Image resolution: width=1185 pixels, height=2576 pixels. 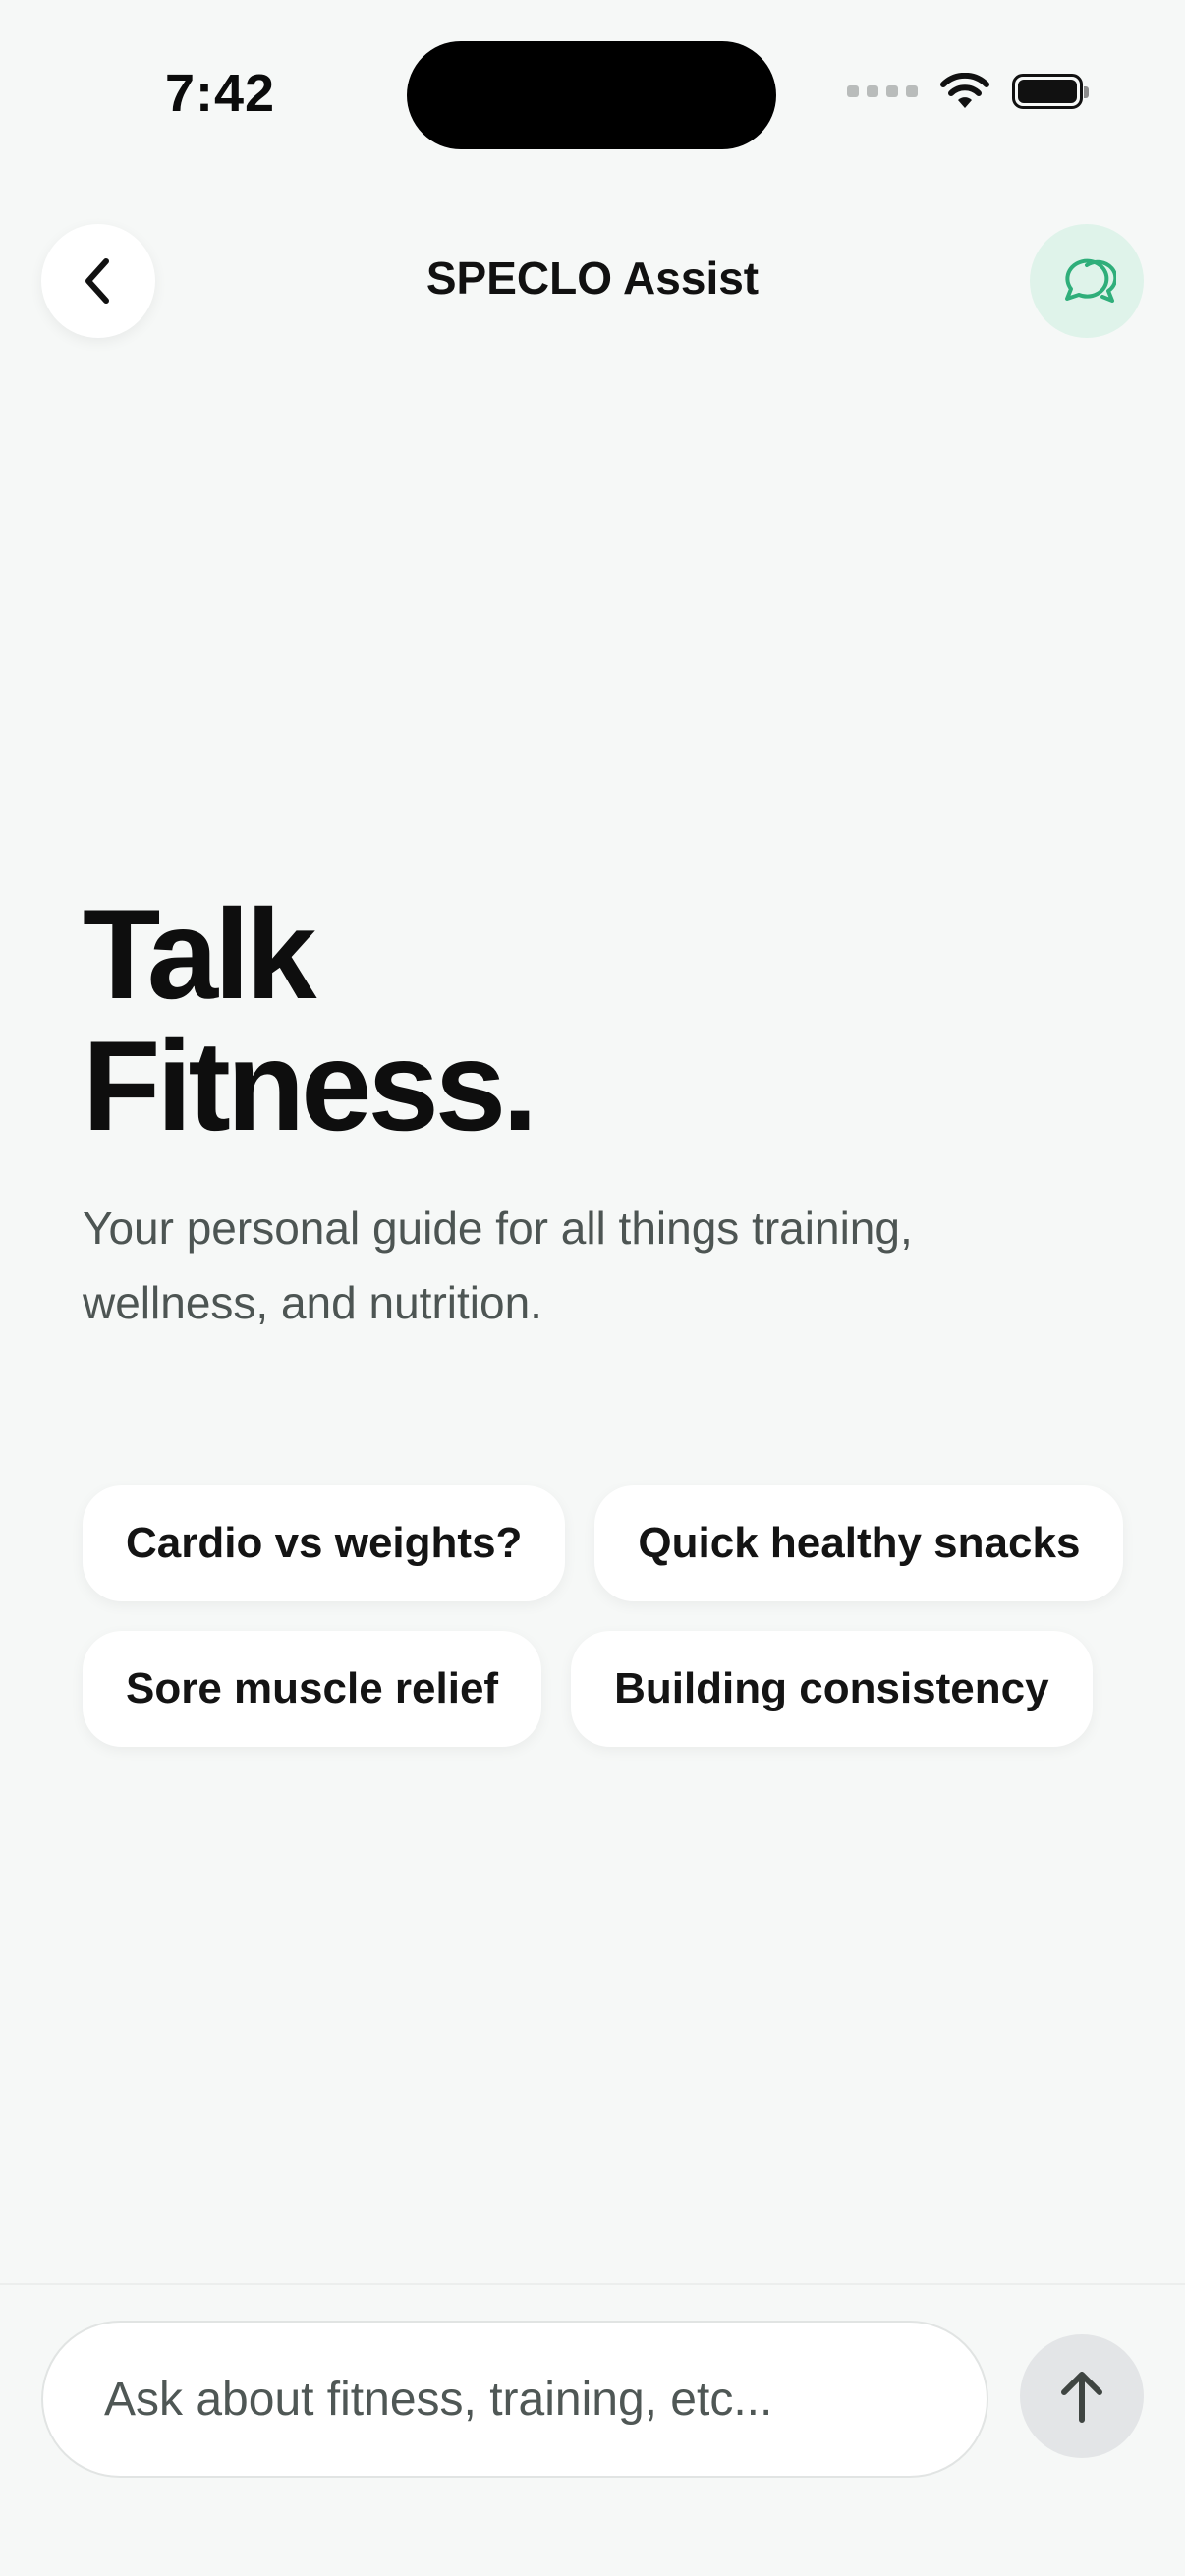 What do you see at coordinates (221, 93) in the screenshot?
I see `status-time: 7:42` at bounding box center [221, 93].